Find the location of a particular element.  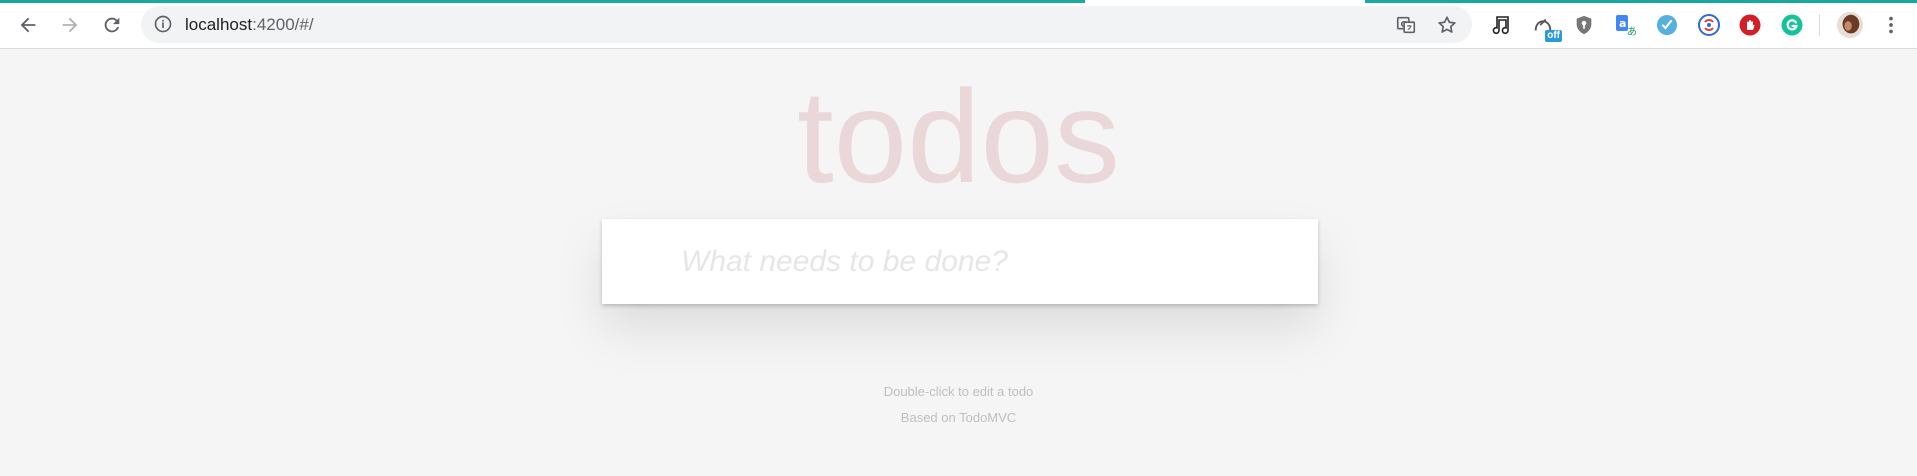

toolbar-divider is located at coordinates (1819, 25).